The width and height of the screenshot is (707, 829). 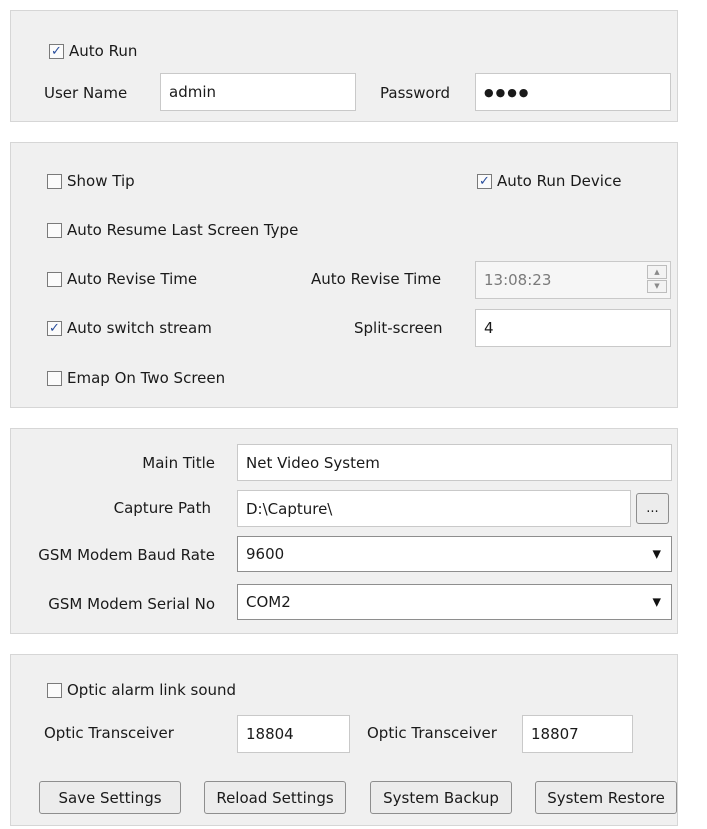 I want to click on emap-two-screen-checkbox: Emap On Two Screen, so click(x=136, y=378).